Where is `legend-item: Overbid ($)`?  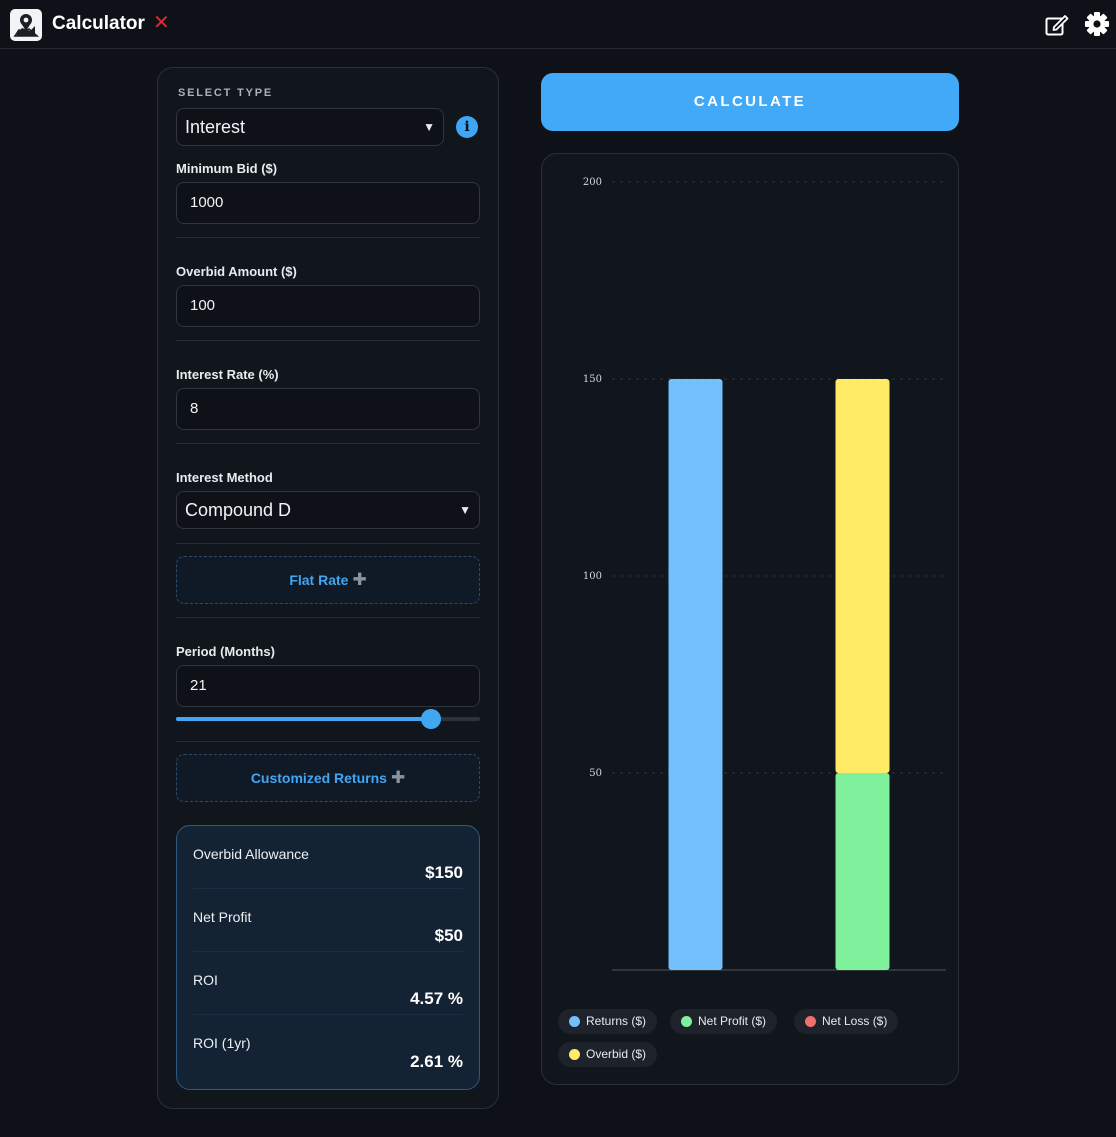 legend-item: Overbid ($) is located at coordinates (608, 1054).